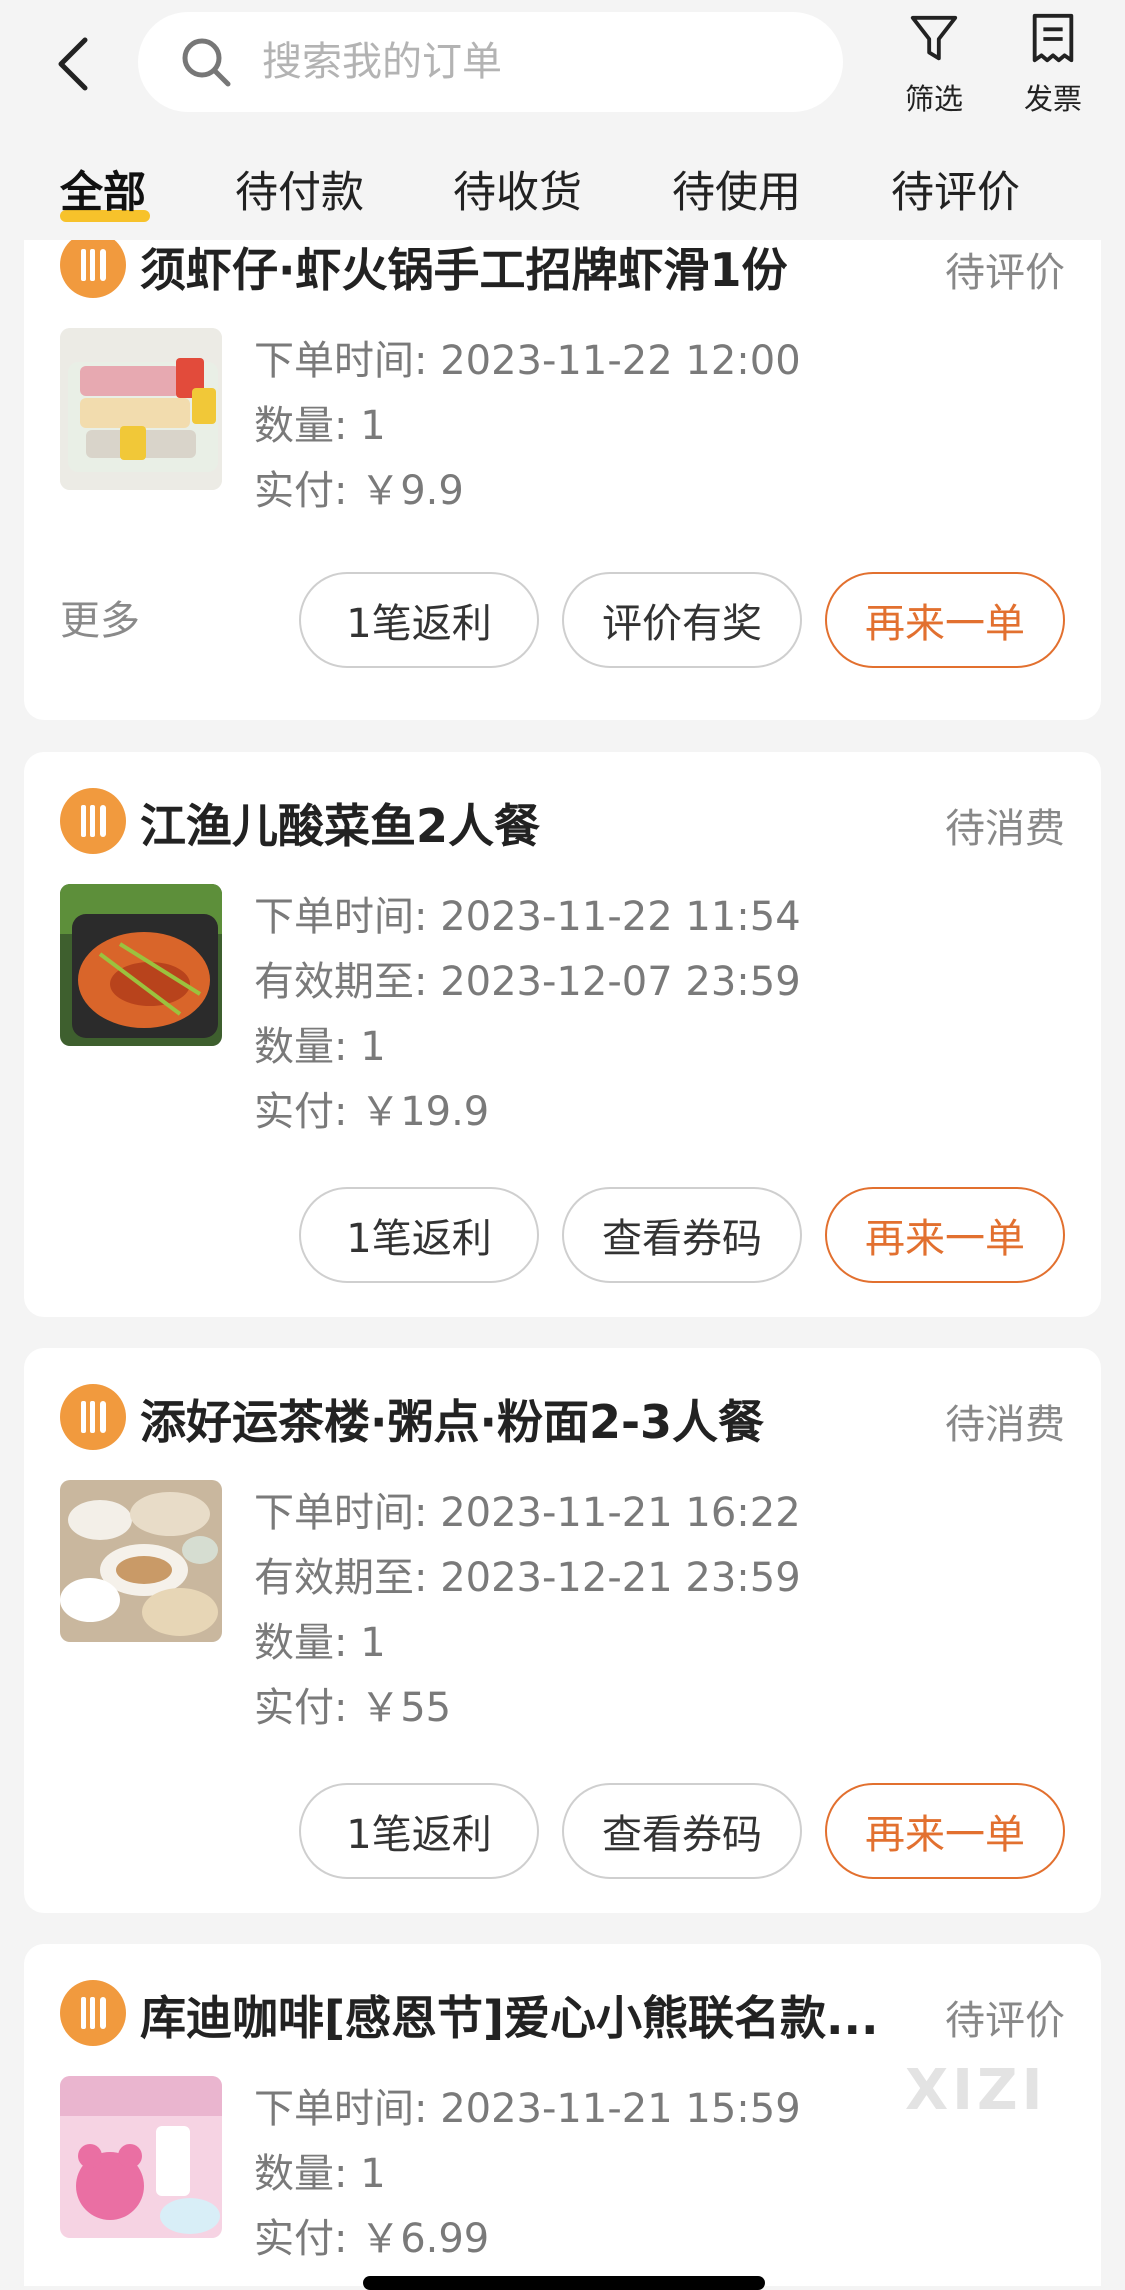 The height and width of the screenshot is (2290, 1125). What do you see at coordinates (527, 2109) in the screenshot?
I see `order-time: 下单时间: 2023-11-21 15:59` at bounding box center [527, 2109].